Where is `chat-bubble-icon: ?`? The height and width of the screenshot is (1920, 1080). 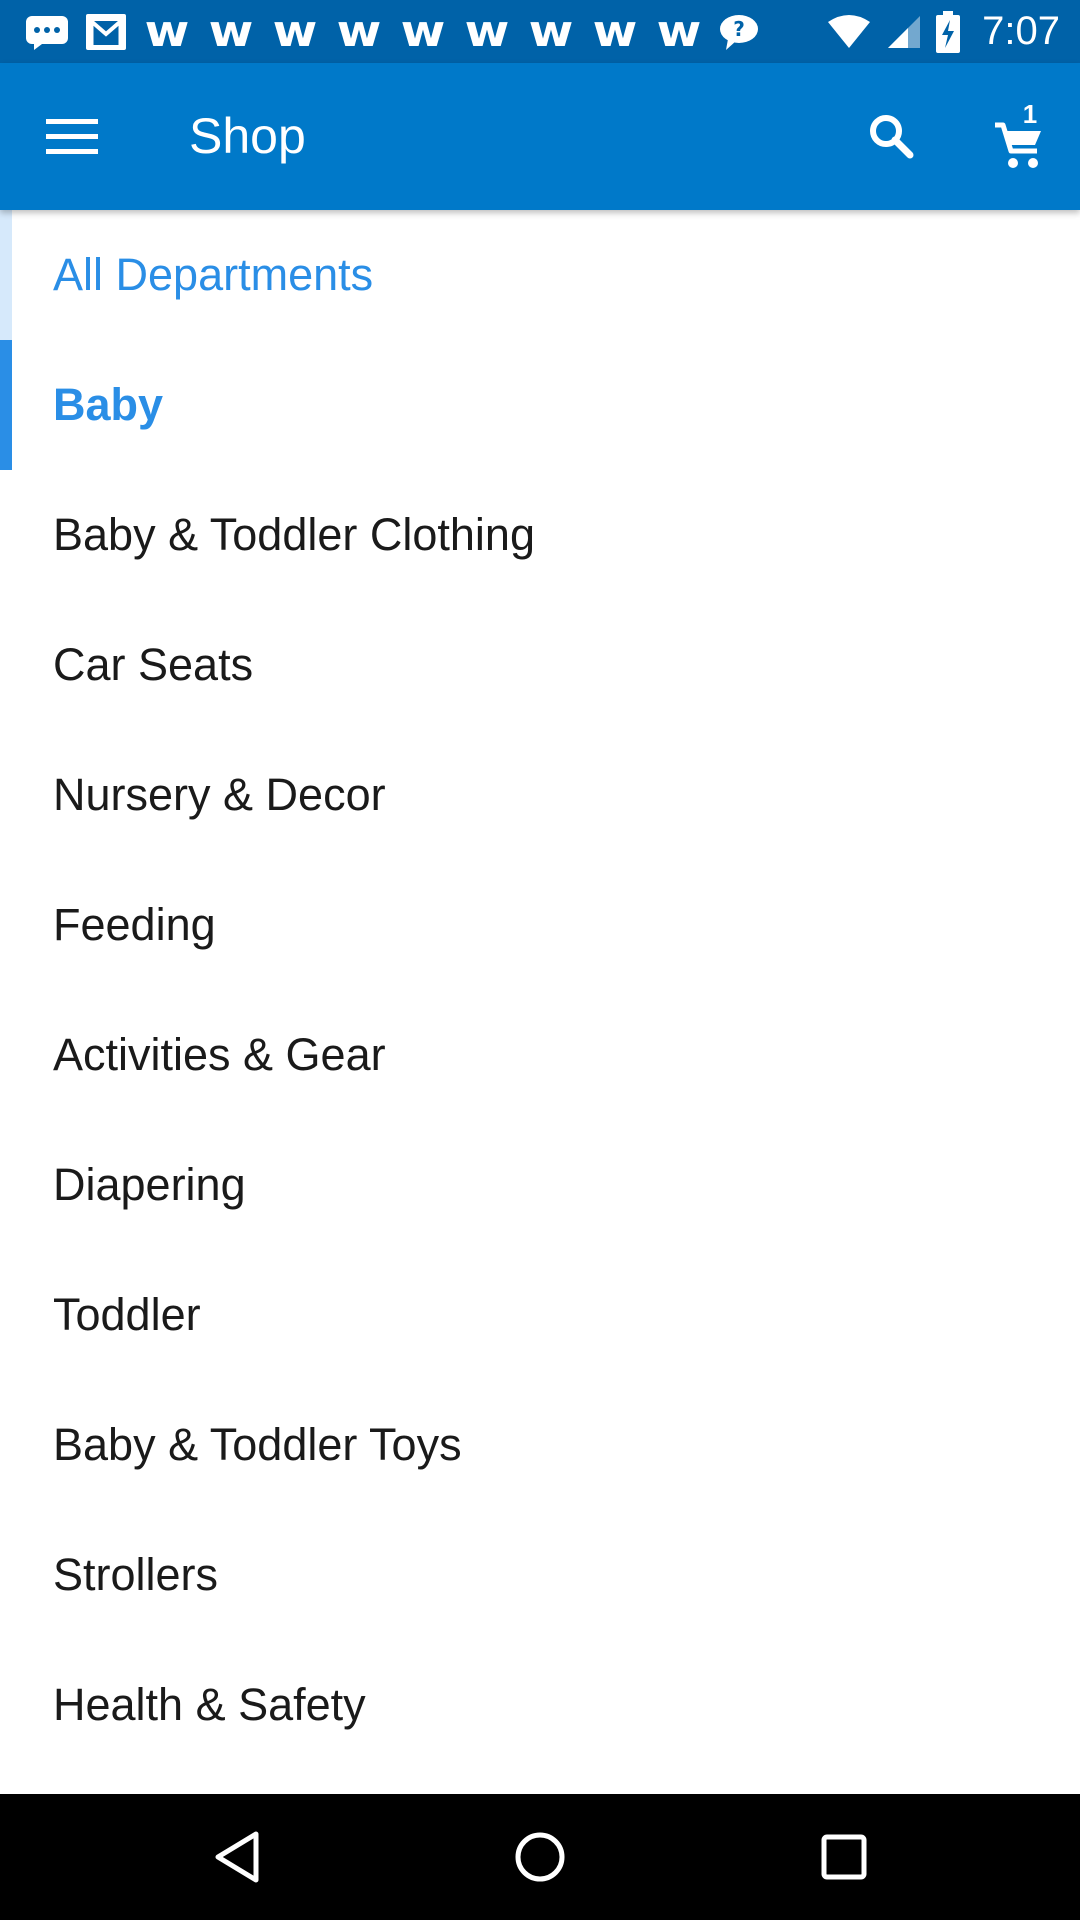 chat-bubble-icon: ? is located at coordinates (739, 32).